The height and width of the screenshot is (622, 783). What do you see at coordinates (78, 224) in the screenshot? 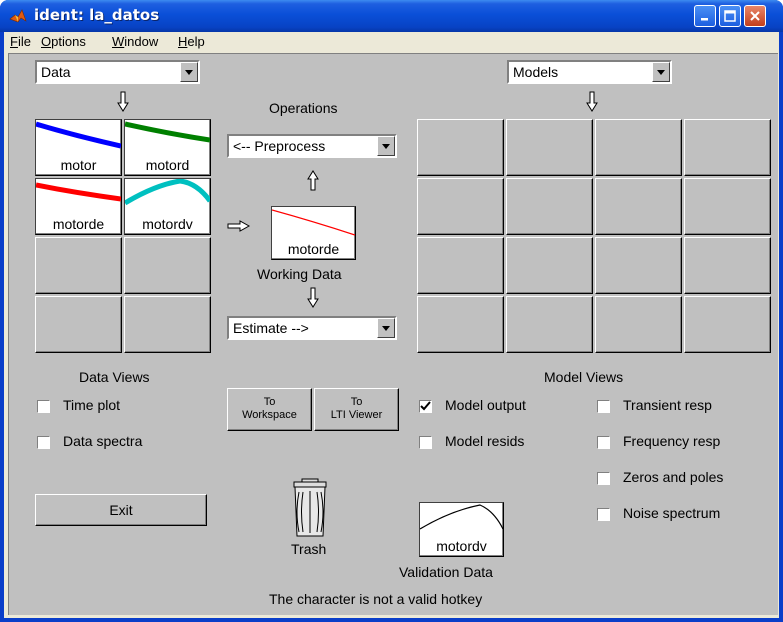
I see `data-slot-label: motorde` at bounding box center [78, 224].